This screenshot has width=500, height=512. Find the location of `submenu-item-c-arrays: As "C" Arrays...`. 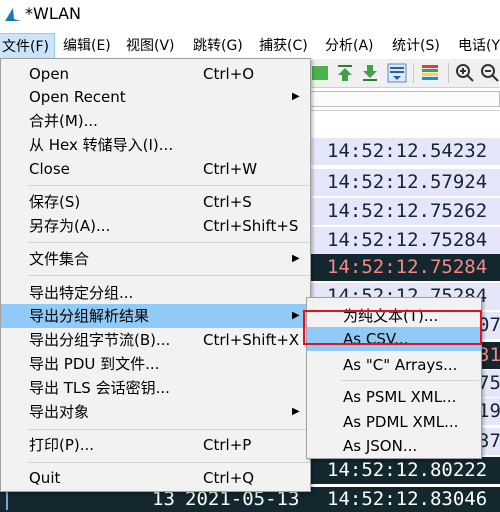

submenu-item-c-arrays: As "C" Arrays... is located at coordinates (394, 365).